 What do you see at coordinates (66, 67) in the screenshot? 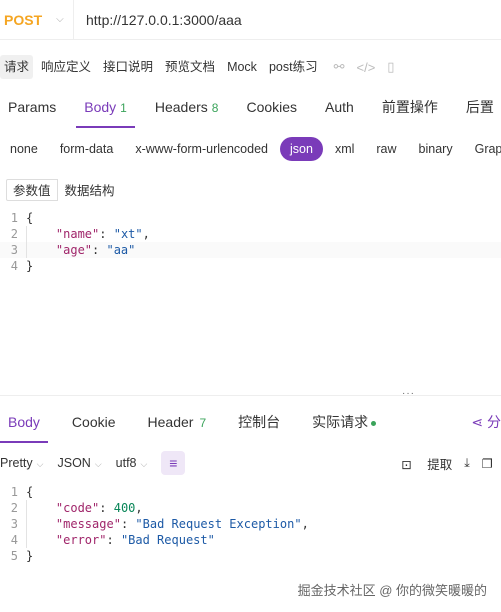
I see `subtab-response-def: 响应定义` at bounding box center [66, 67].